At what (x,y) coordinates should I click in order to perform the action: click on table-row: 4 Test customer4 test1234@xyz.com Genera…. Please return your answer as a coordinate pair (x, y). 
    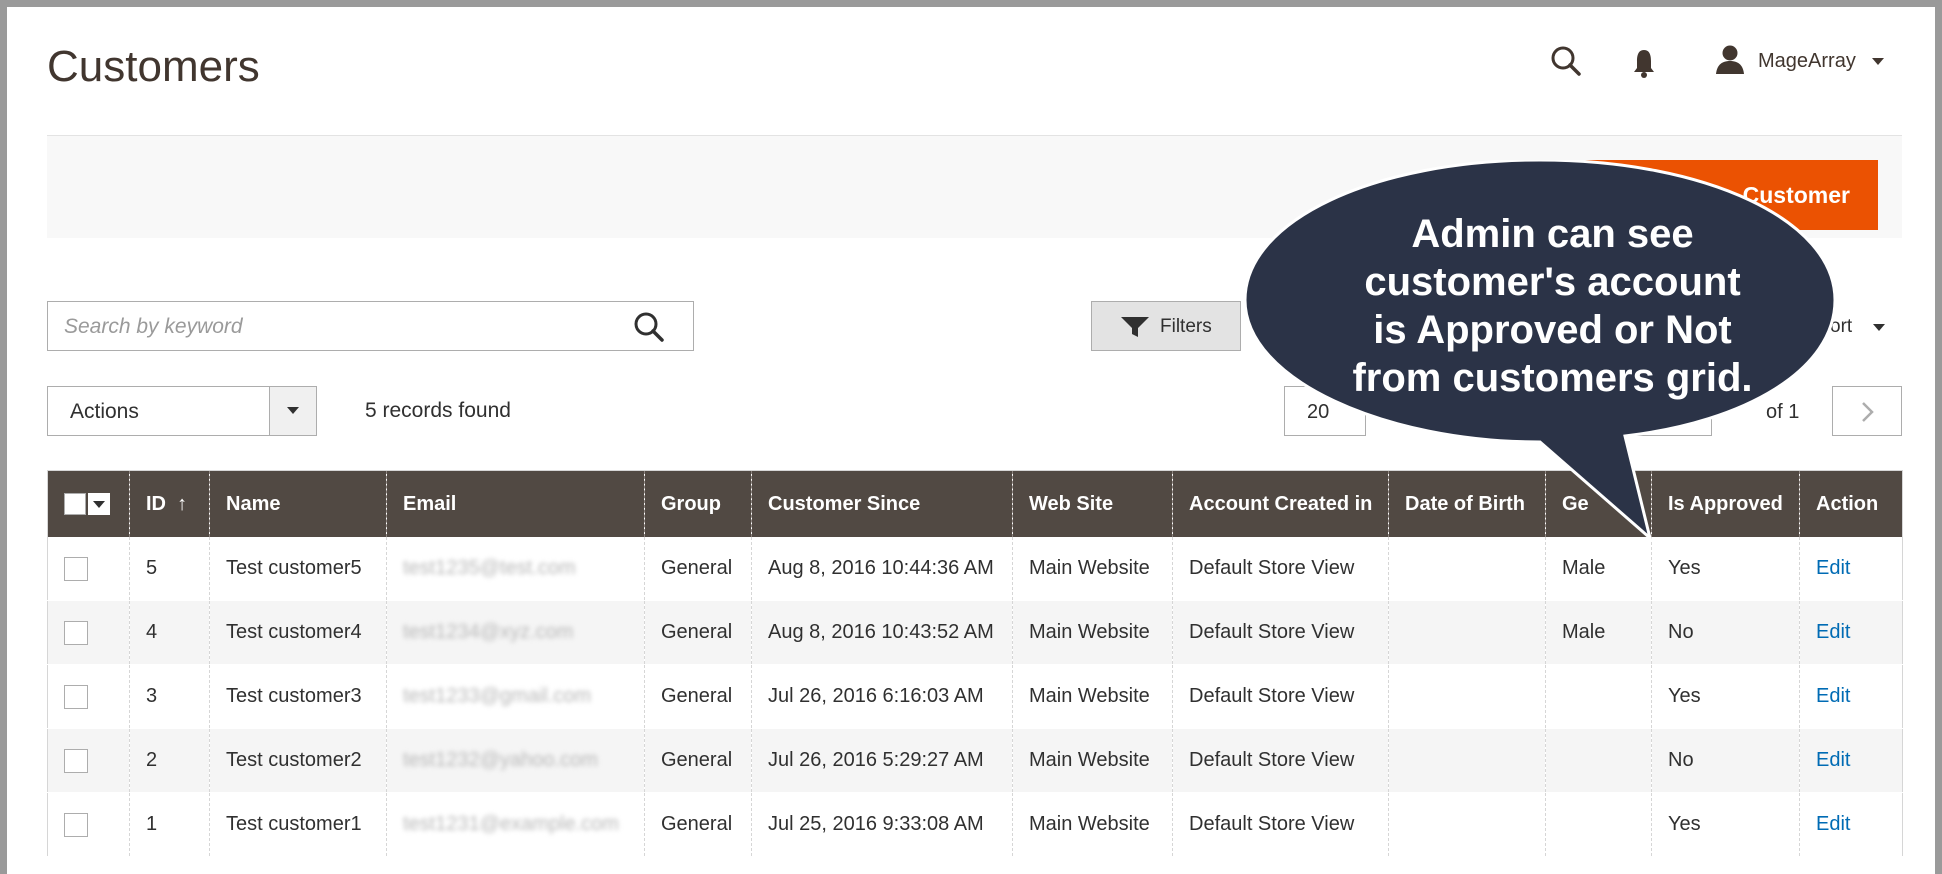
    Looking at the image, I should click on (975, 632).